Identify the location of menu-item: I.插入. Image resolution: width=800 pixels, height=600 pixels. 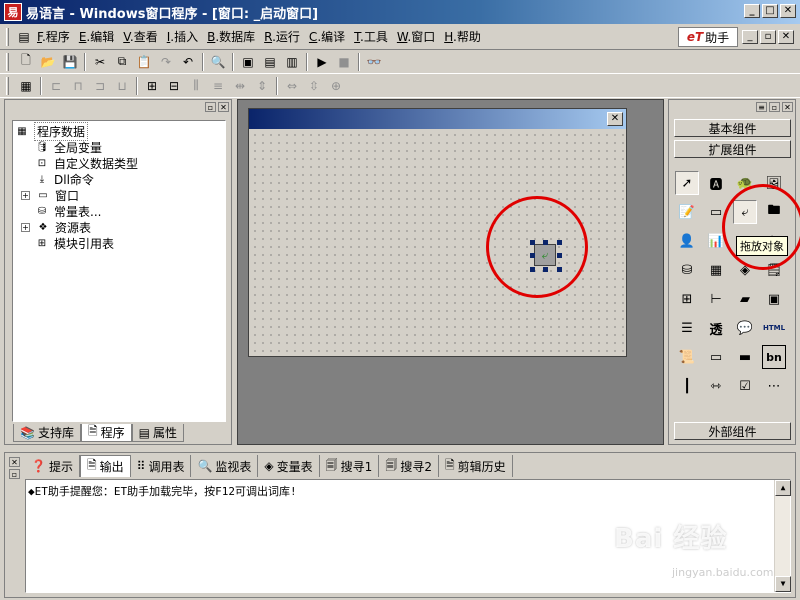
(182, 36).